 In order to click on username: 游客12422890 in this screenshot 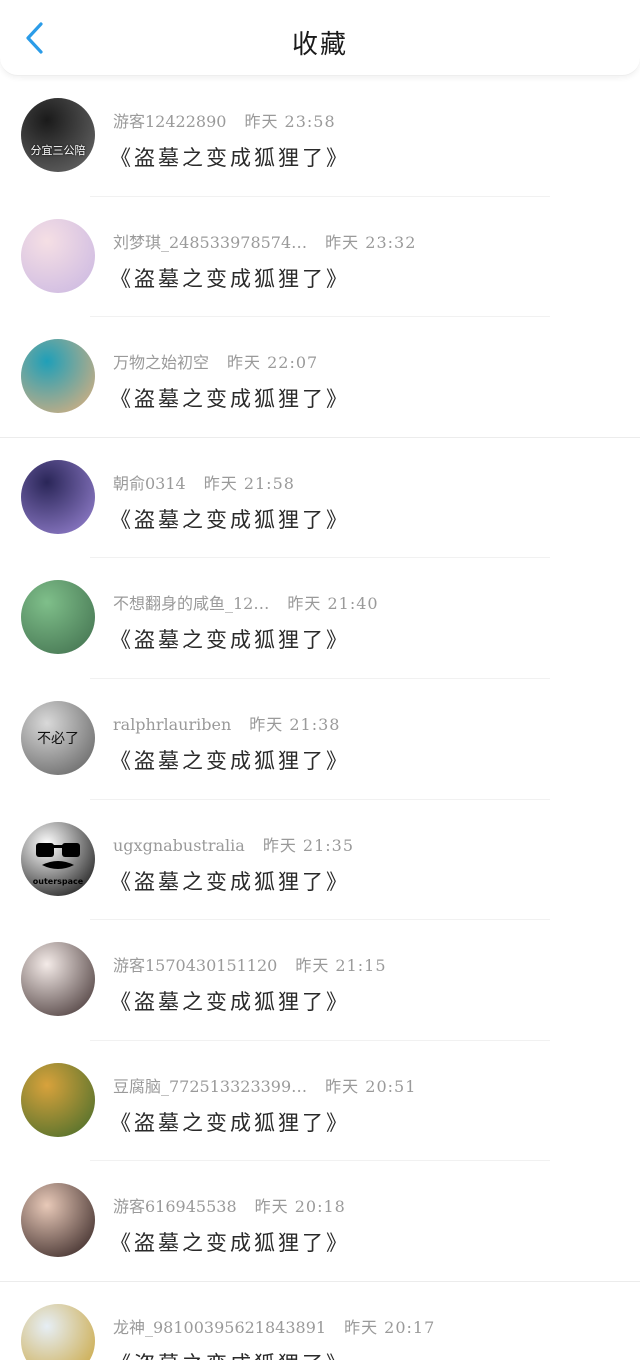, I will do `click(169, 121)`.